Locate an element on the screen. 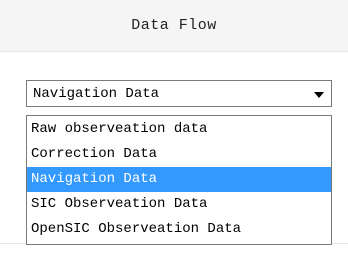 This screenshot has height=260, width=348. data-type-select: Navigation Data is located at coordinates (179, 93).